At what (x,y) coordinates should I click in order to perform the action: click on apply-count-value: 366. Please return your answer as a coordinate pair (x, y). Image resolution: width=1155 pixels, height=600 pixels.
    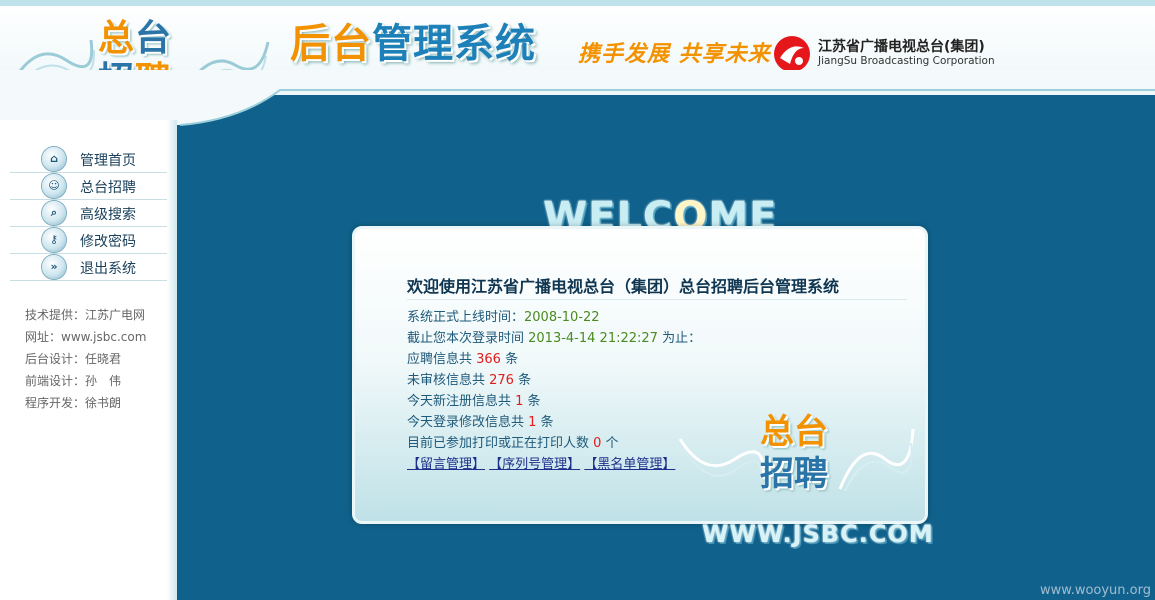
    Looking at the image, I should click on (488, 359).